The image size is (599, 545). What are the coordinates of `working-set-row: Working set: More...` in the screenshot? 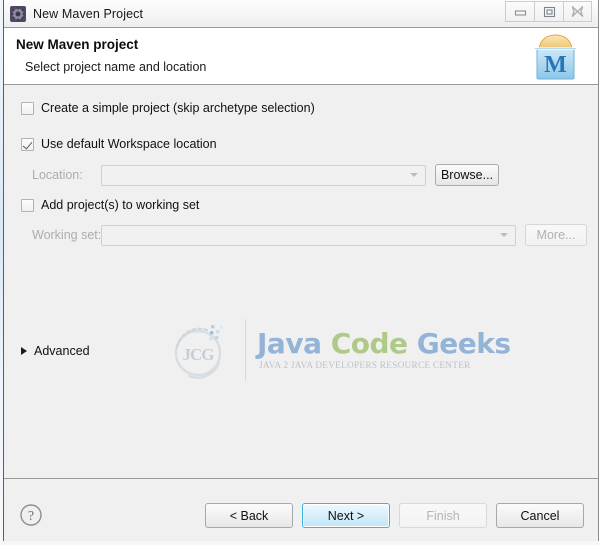 It's located at (309, 235).